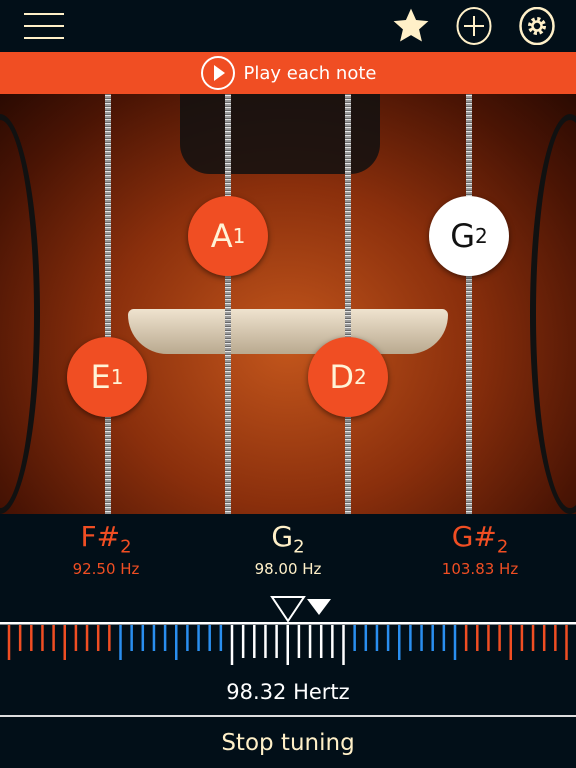 This screenshot has width=576, height=768. I want to click on next-note: G#2 103.83 Hz, so click(480, 549).